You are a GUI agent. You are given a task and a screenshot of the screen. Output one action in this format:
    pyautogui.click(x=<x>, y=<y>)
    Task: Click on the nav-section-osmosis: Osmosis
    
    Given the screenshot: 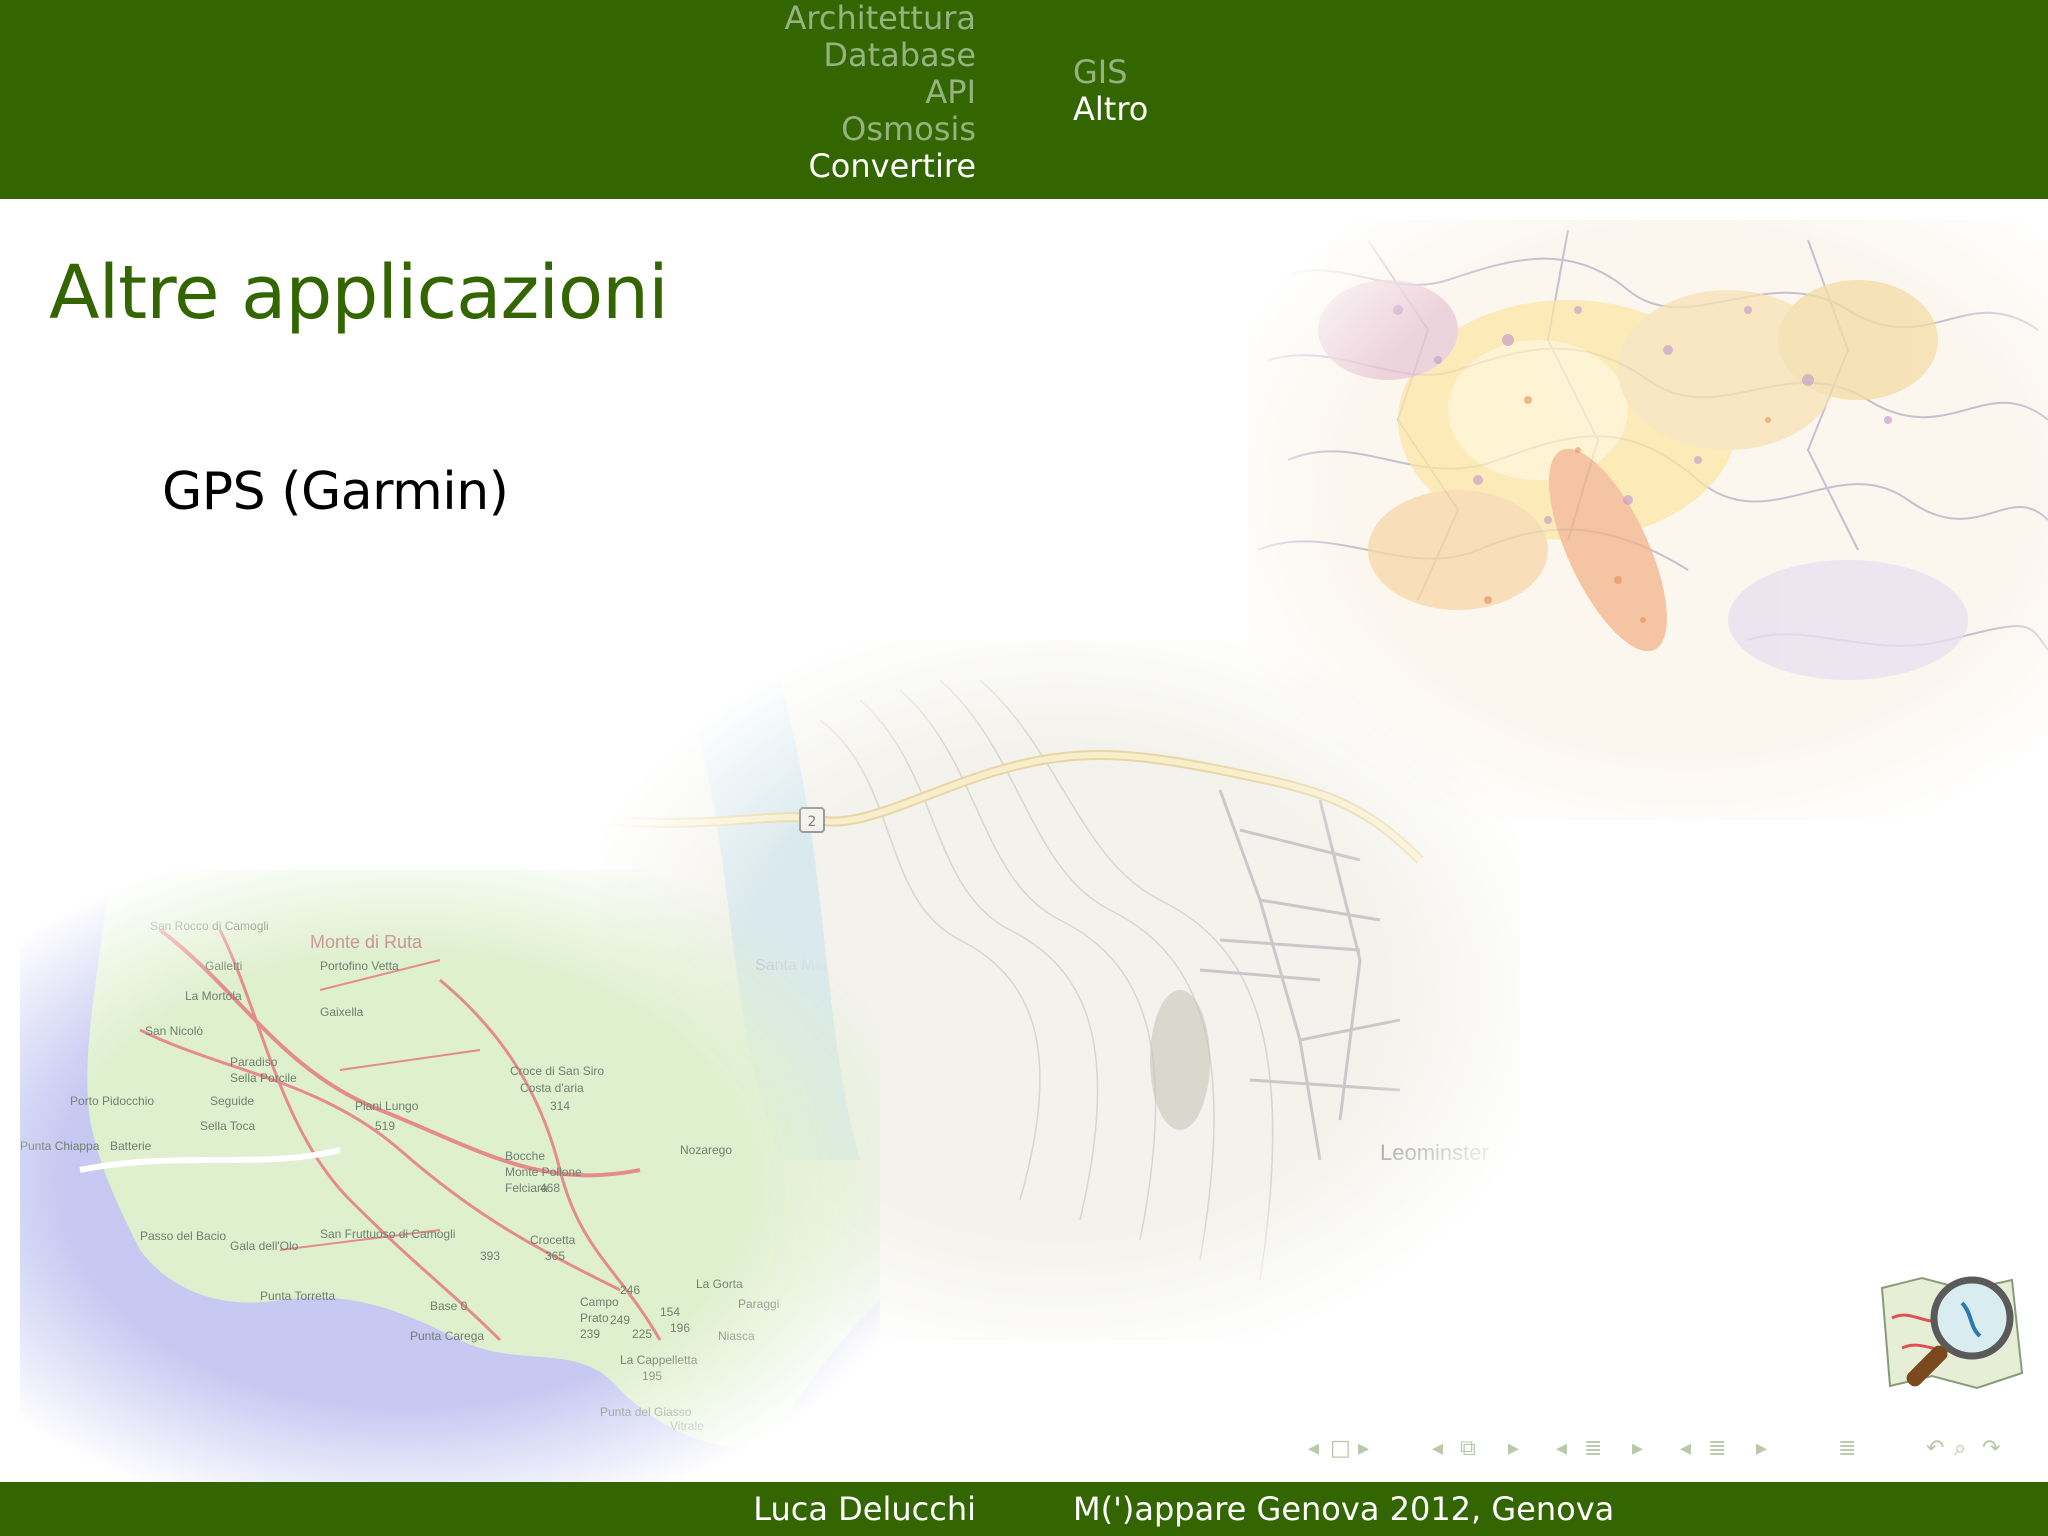 What is the action you would take?
    pyautogui.click(x=880, y=129)
    